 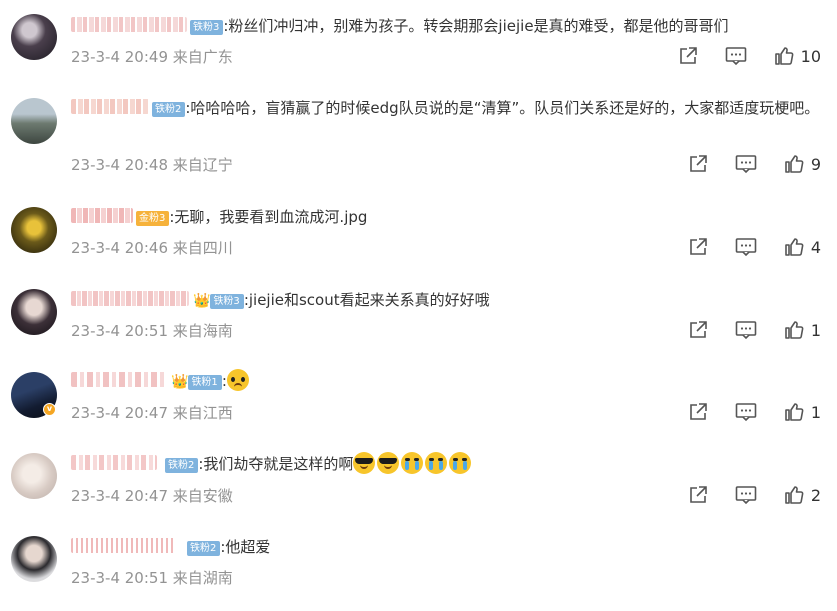 What do you see at coordinates (205, 382) in the screenshot?
I see `fan-badge: 铁粉1` at bounding box center [205, 382].